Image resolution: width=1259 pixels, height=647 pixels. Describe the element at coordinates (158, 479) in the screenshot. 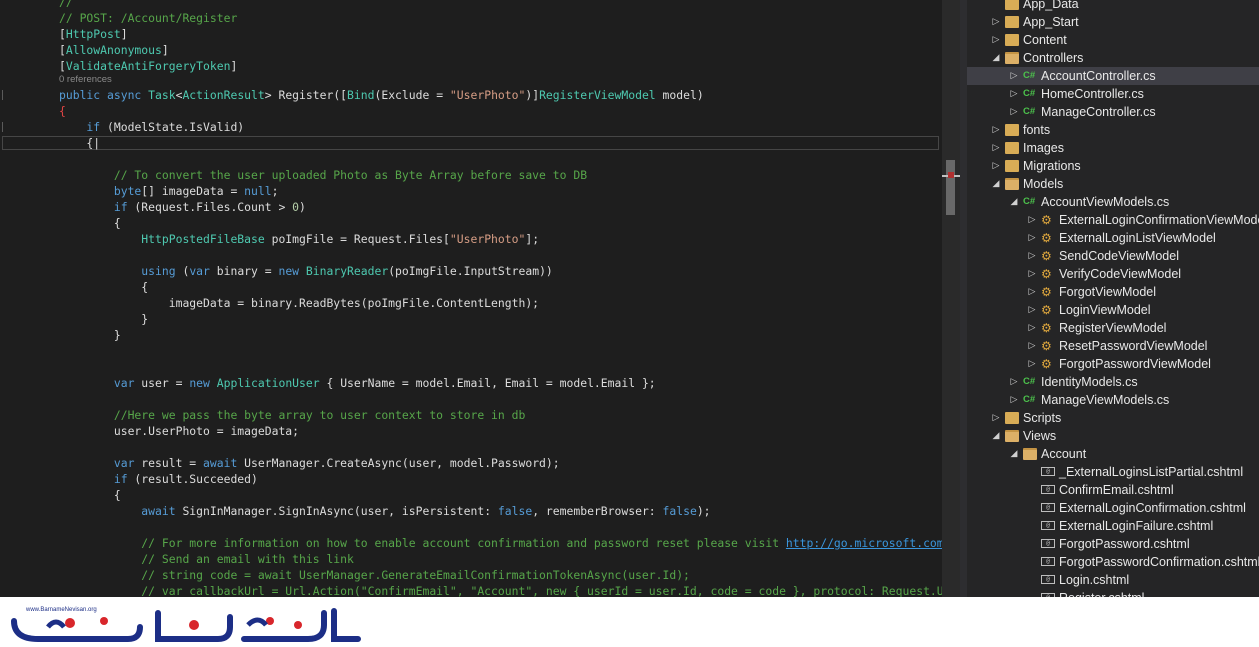

I see `code-line: if (result.Succeeded)` at that location.